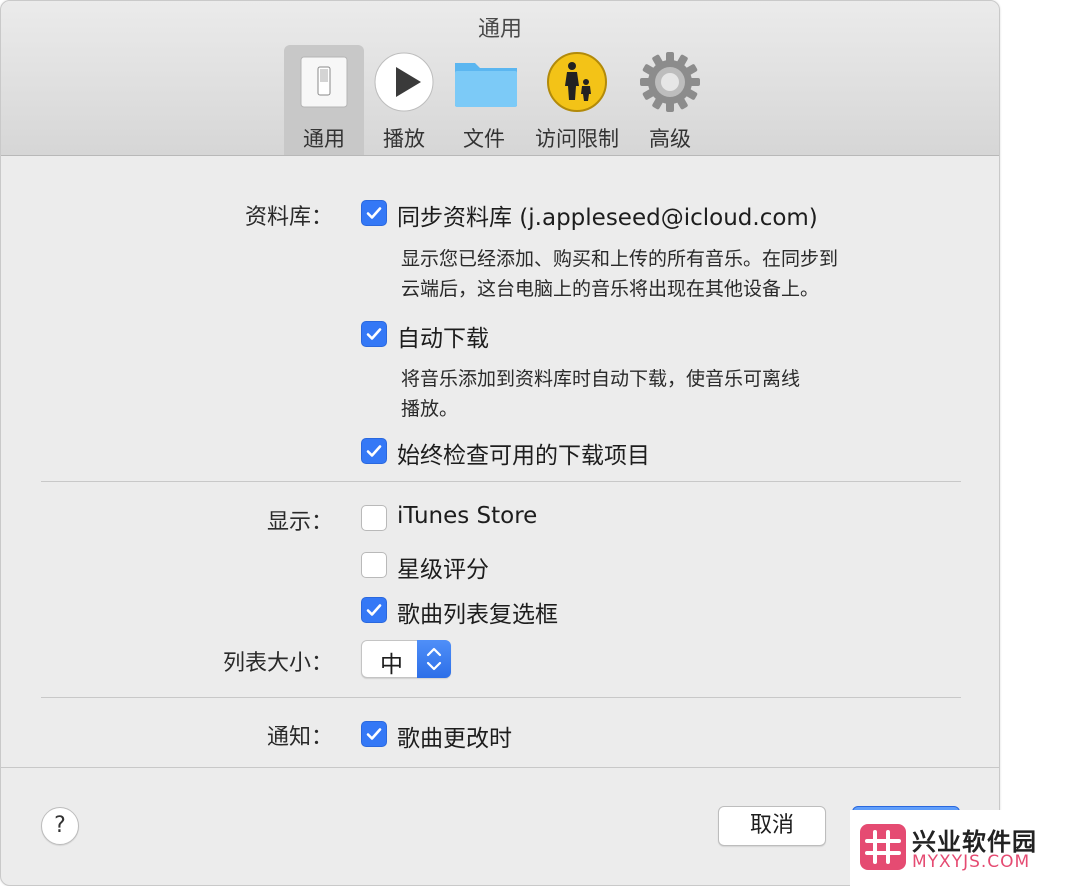  I want to click on watermark-subtitle: MYXYJS.COM, so click(971, 862).